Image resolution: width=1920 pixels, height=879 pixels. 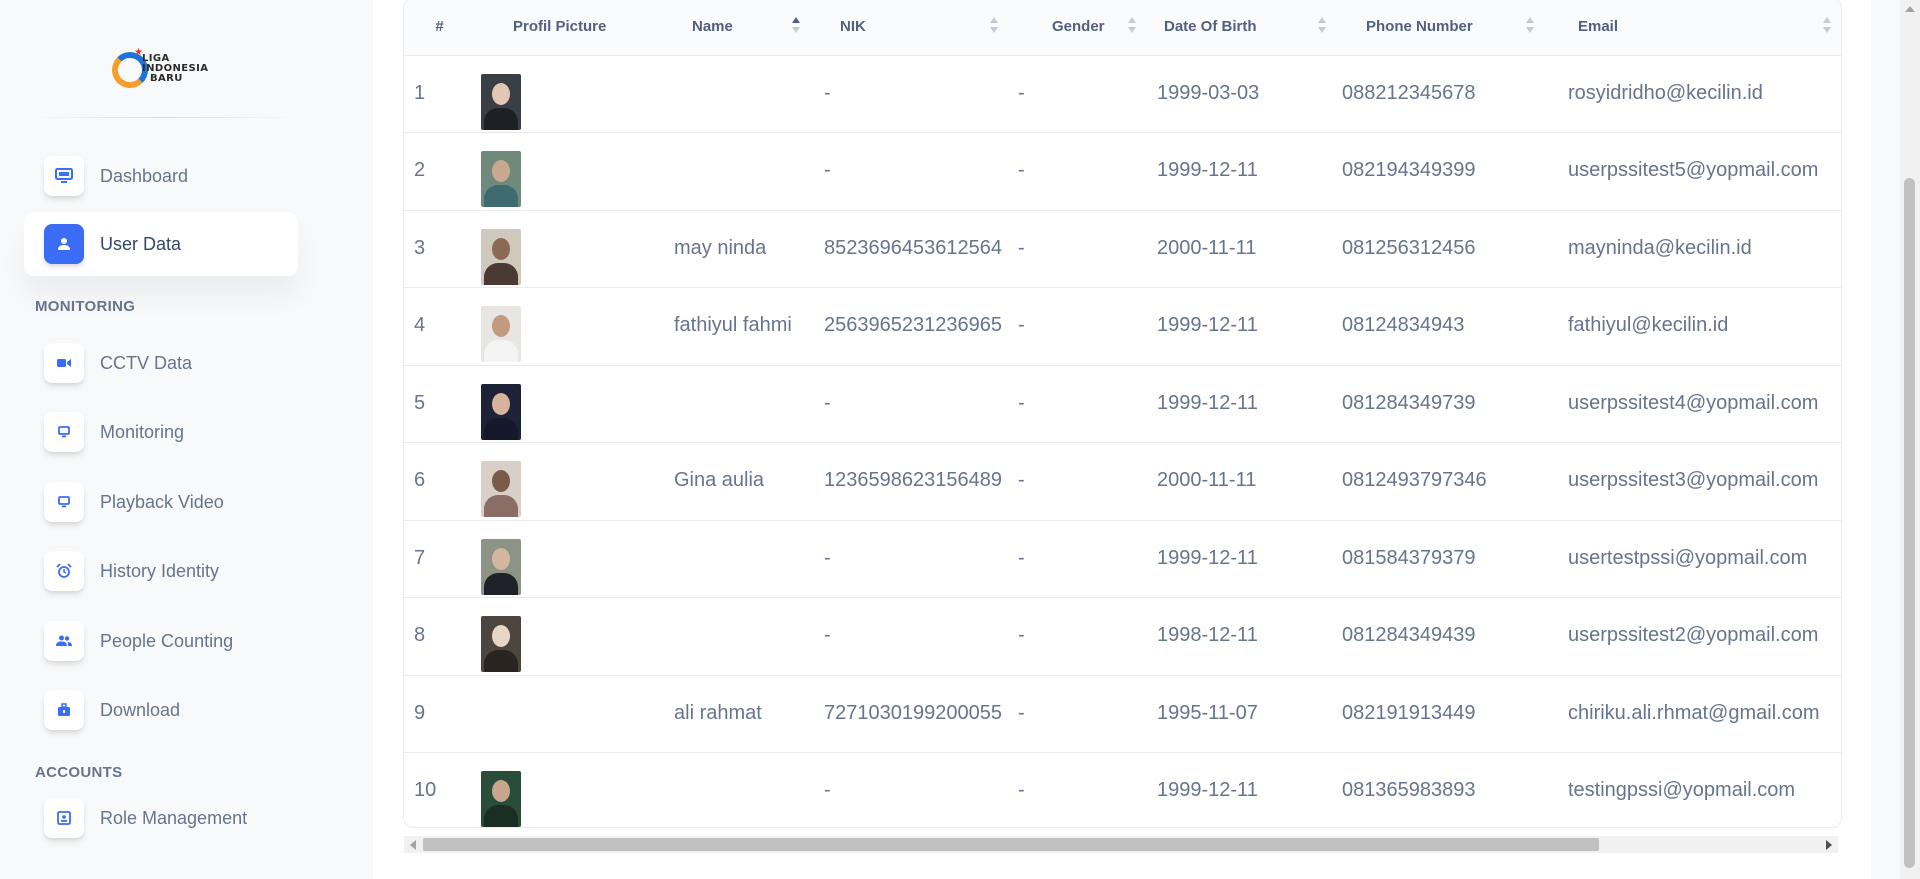 I want to click on scroll-up-icon, so click(x=1910, y=9).